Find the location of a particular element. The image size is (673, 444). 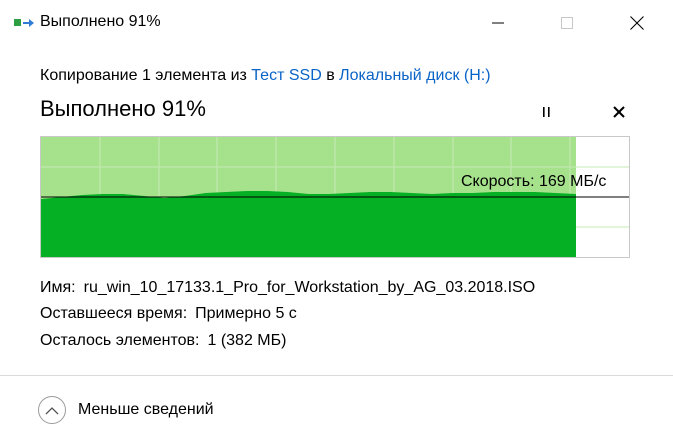

minimize-button is located at coordinates (498, 23).